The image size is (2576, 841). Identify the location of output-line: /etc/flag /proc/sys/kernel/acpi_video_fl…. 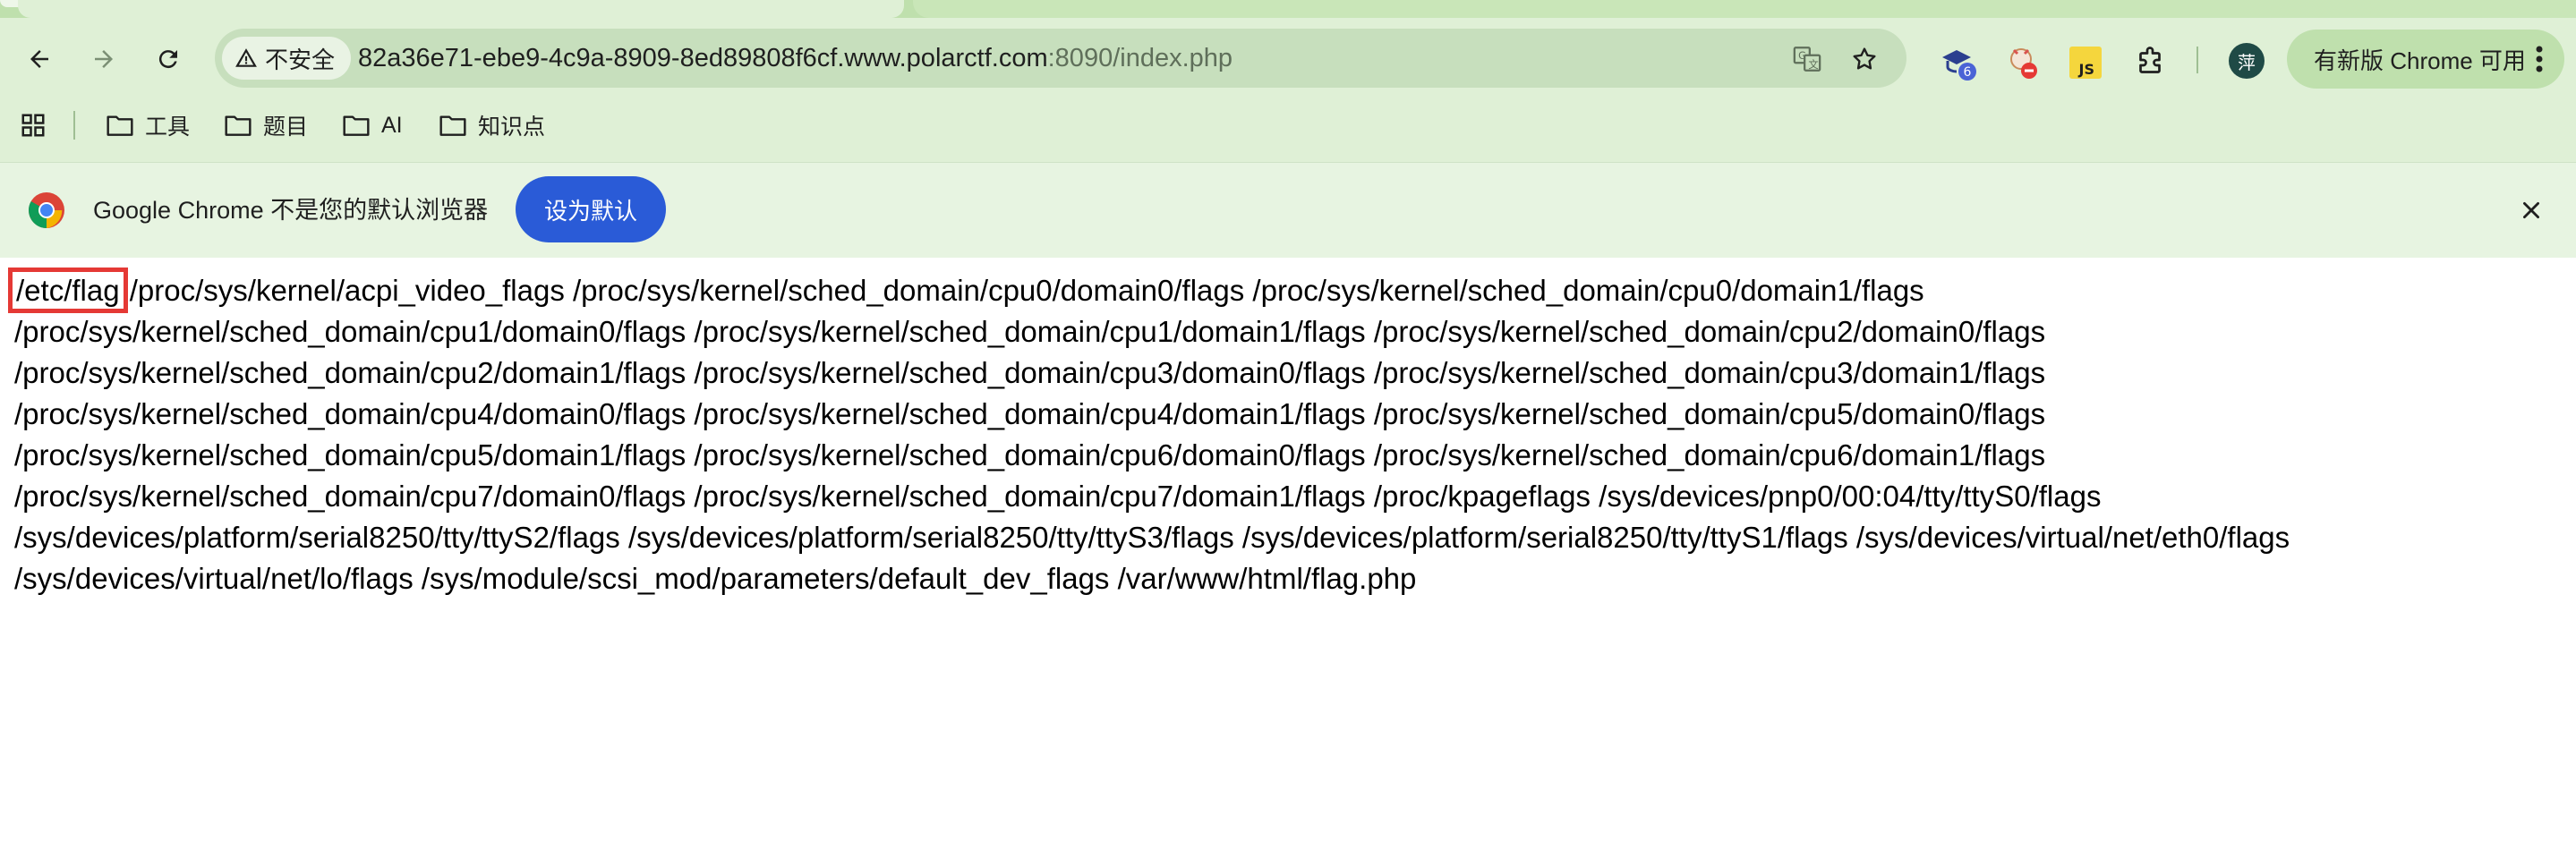
(1282, 290).